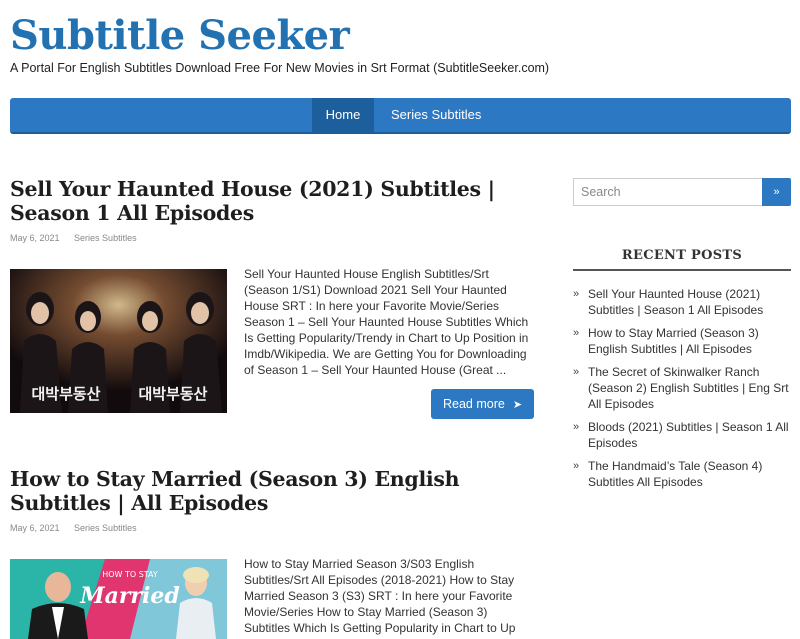 Image resolution: width=800 pixels, height=639 pixels. I want to click on poster-title-big: Married, so click(129, 596).